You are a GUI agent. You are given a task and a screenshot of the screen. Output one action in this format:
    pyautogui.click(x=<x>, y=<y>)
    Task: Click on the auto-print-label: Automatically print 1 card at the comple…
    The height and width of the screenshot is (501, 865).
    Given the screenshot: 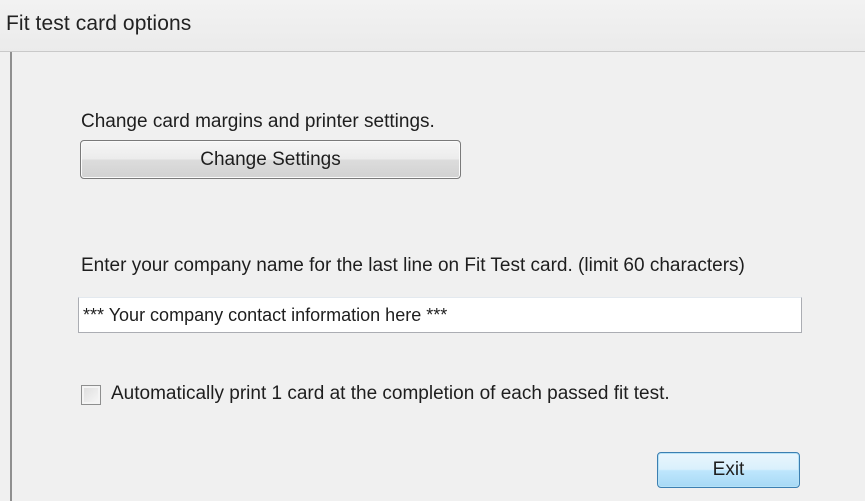 What is the action you would take?
    pyautogui.click(x=390, y=394)
    